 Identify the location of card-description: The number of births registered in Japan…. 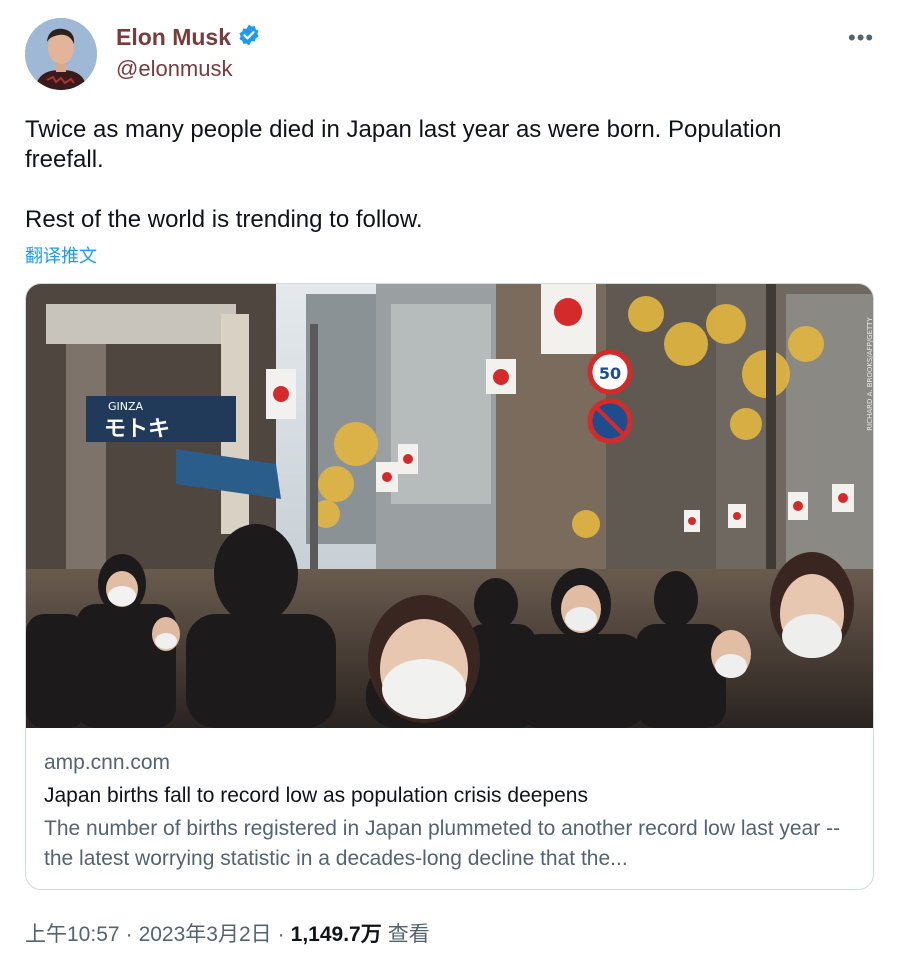
(442, 843).